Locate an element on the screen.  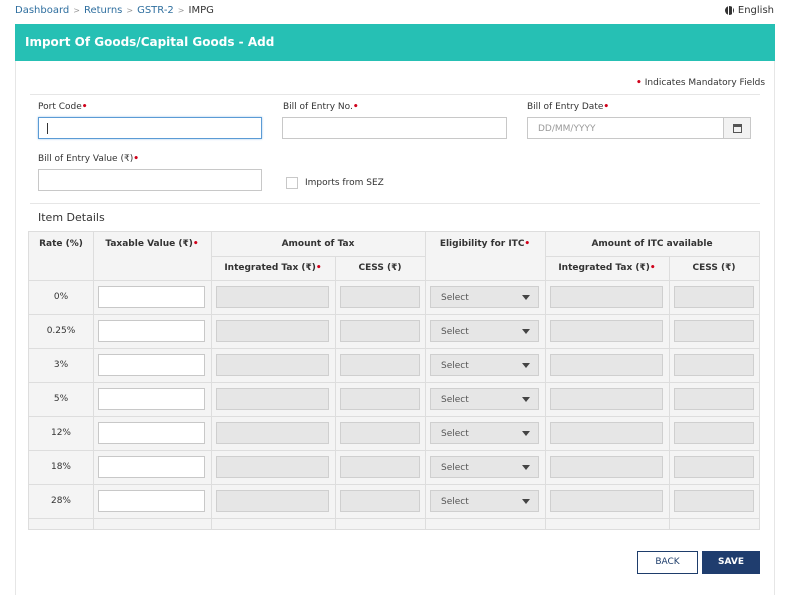
mandatory-note: • Indicates Mandatory Fields is located at coordinates (700, 83).